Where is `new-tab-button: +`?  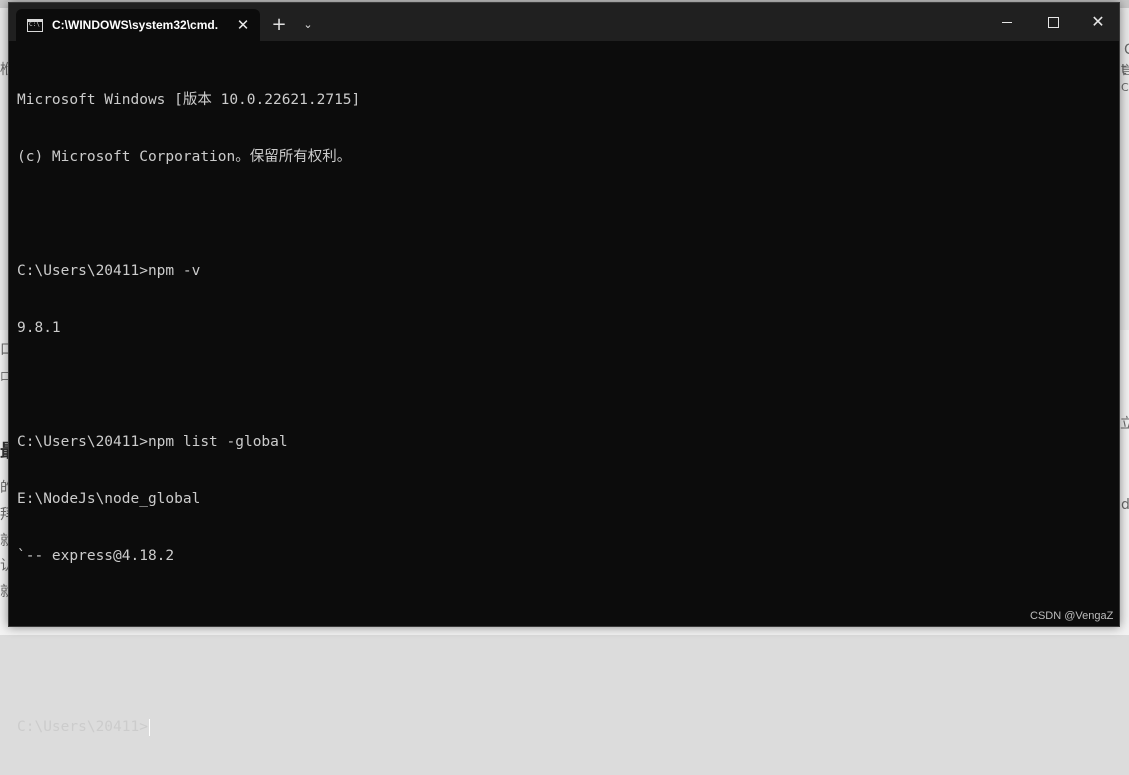 new-tab-button: + is located at coordinates (279, 25).